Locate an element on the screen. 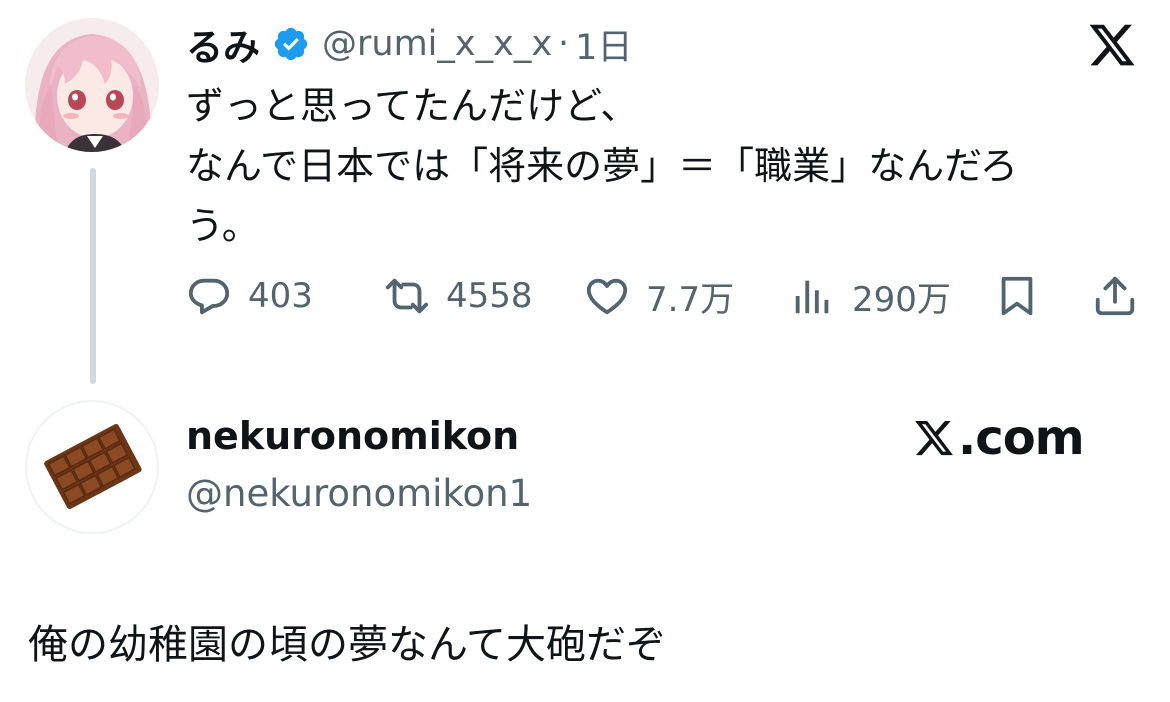 This screenshot has height=702, width=1170. bookmark-button is located at coordinates (1017, 296).